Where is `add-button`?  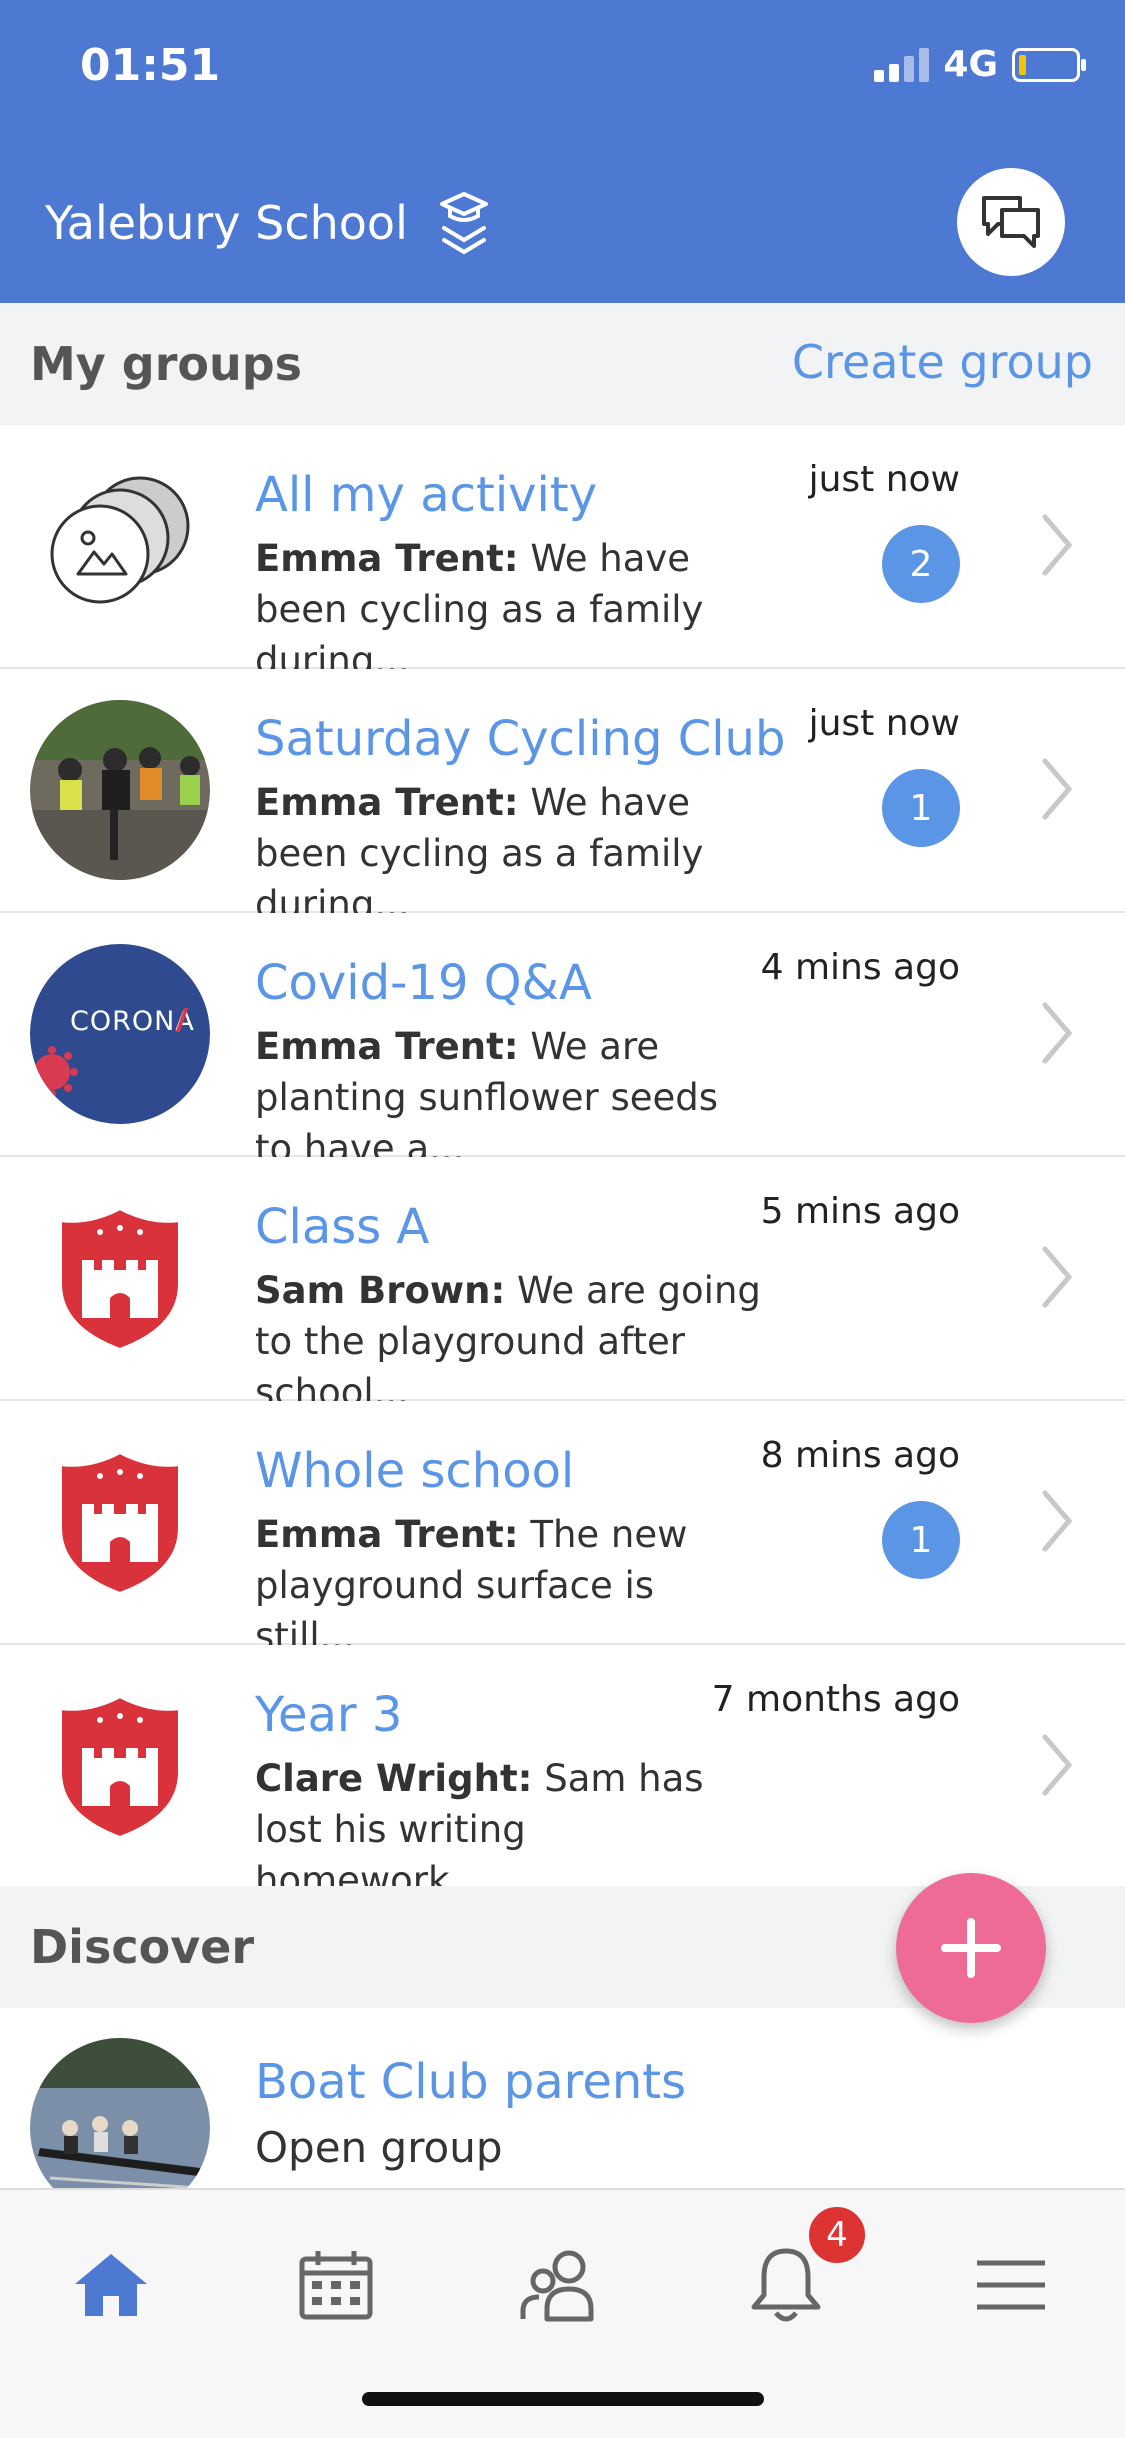 add-button is located at coordinates (971, 1948).